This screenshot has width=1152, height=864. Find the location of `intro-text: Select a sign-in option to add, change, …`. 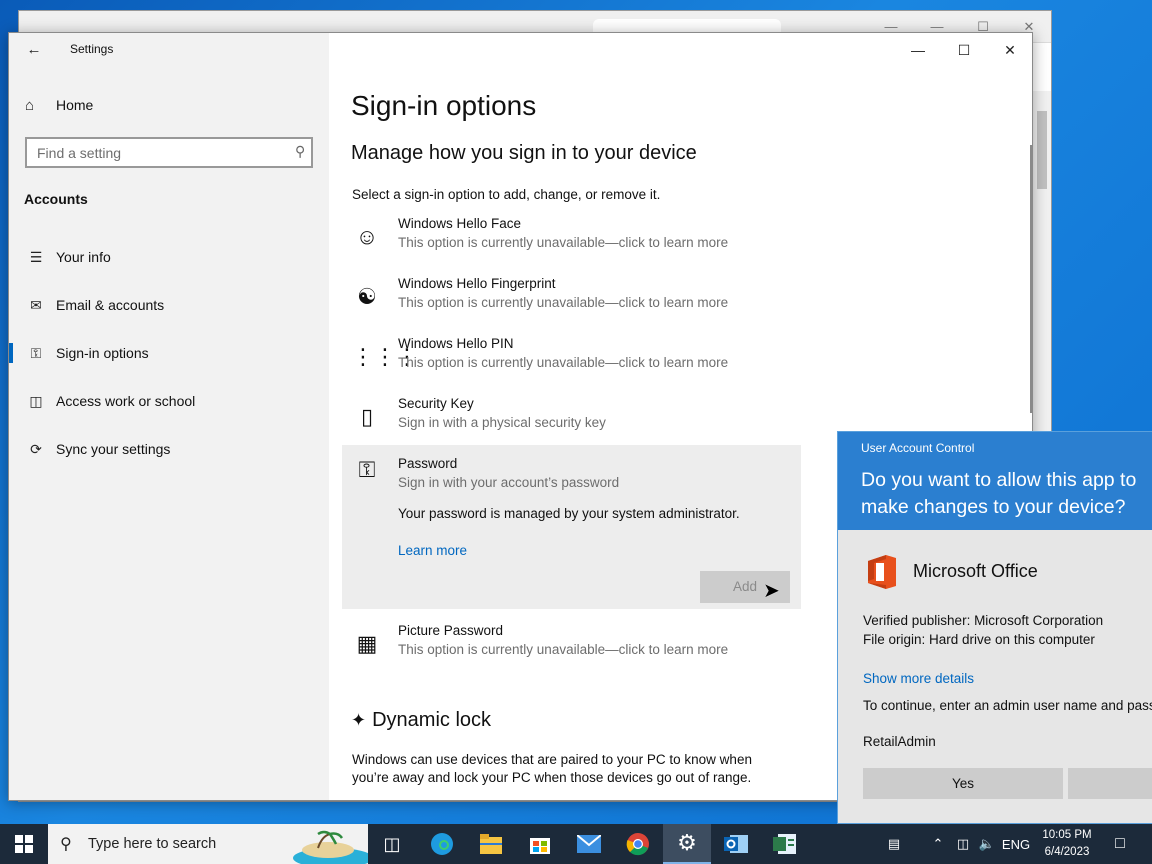

intro-text: Select a sign-in option to add, change, … is located at coordinates (506, 194).